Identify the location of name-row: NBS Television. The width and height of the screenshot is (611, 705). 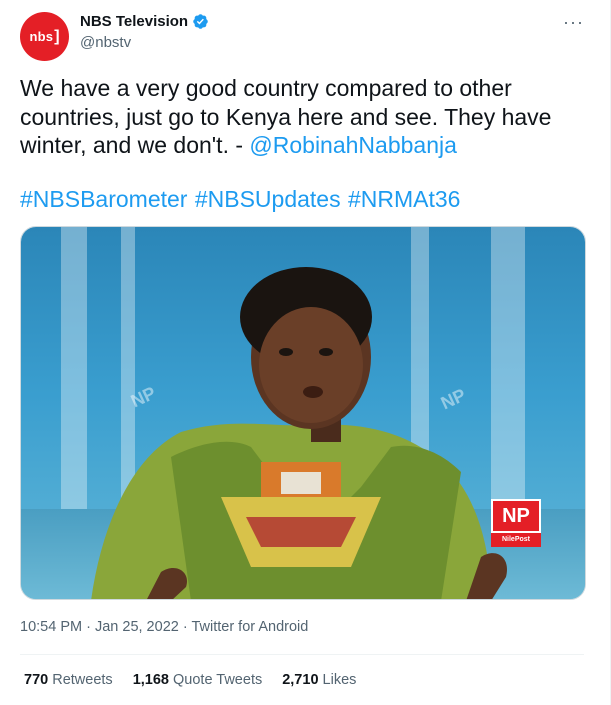
(144, 21).